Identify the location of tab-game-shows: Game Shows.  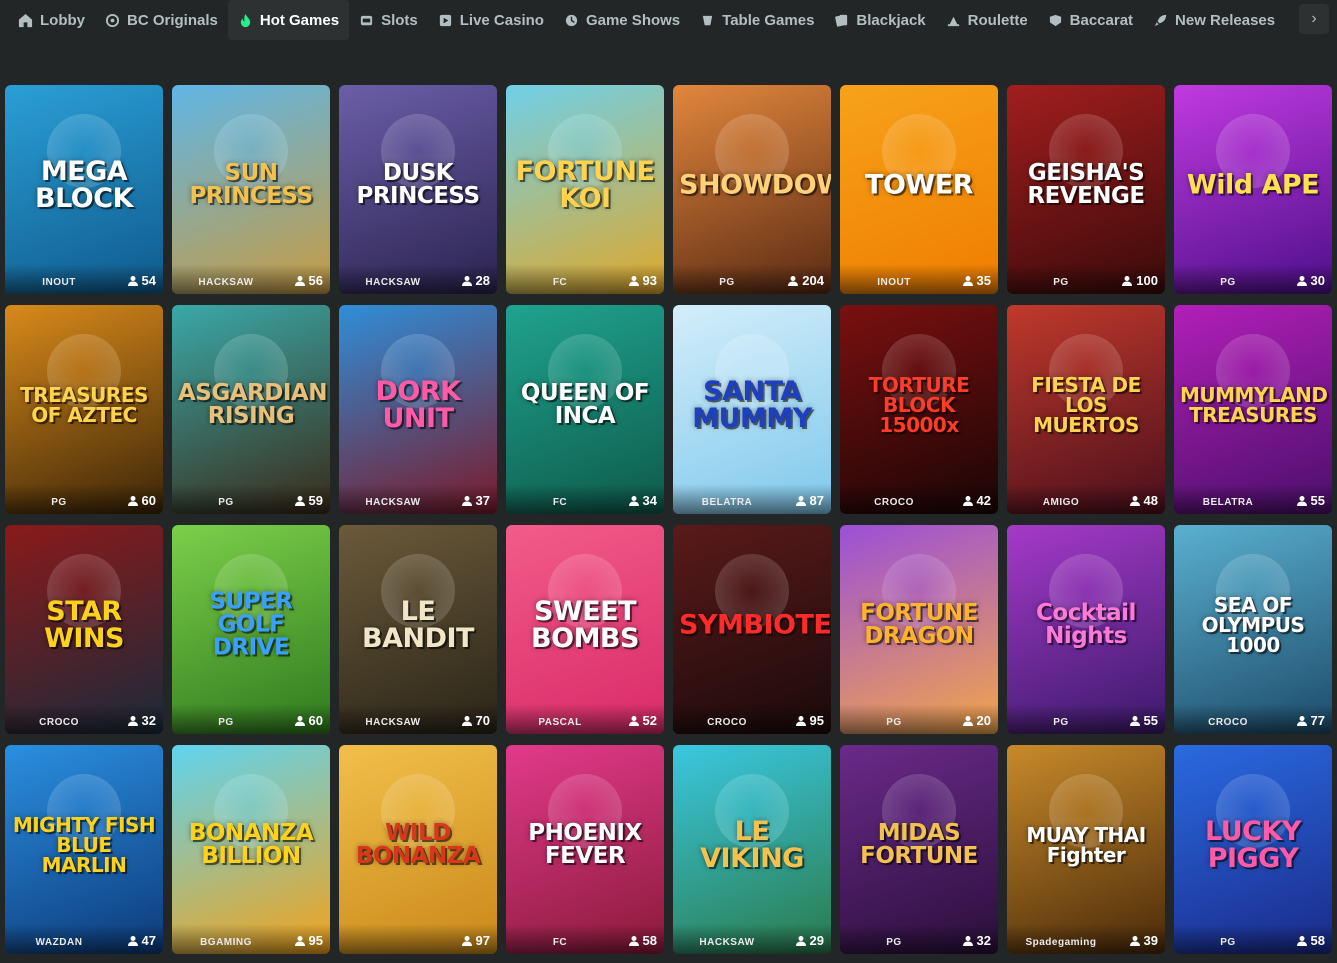
(622, 20).